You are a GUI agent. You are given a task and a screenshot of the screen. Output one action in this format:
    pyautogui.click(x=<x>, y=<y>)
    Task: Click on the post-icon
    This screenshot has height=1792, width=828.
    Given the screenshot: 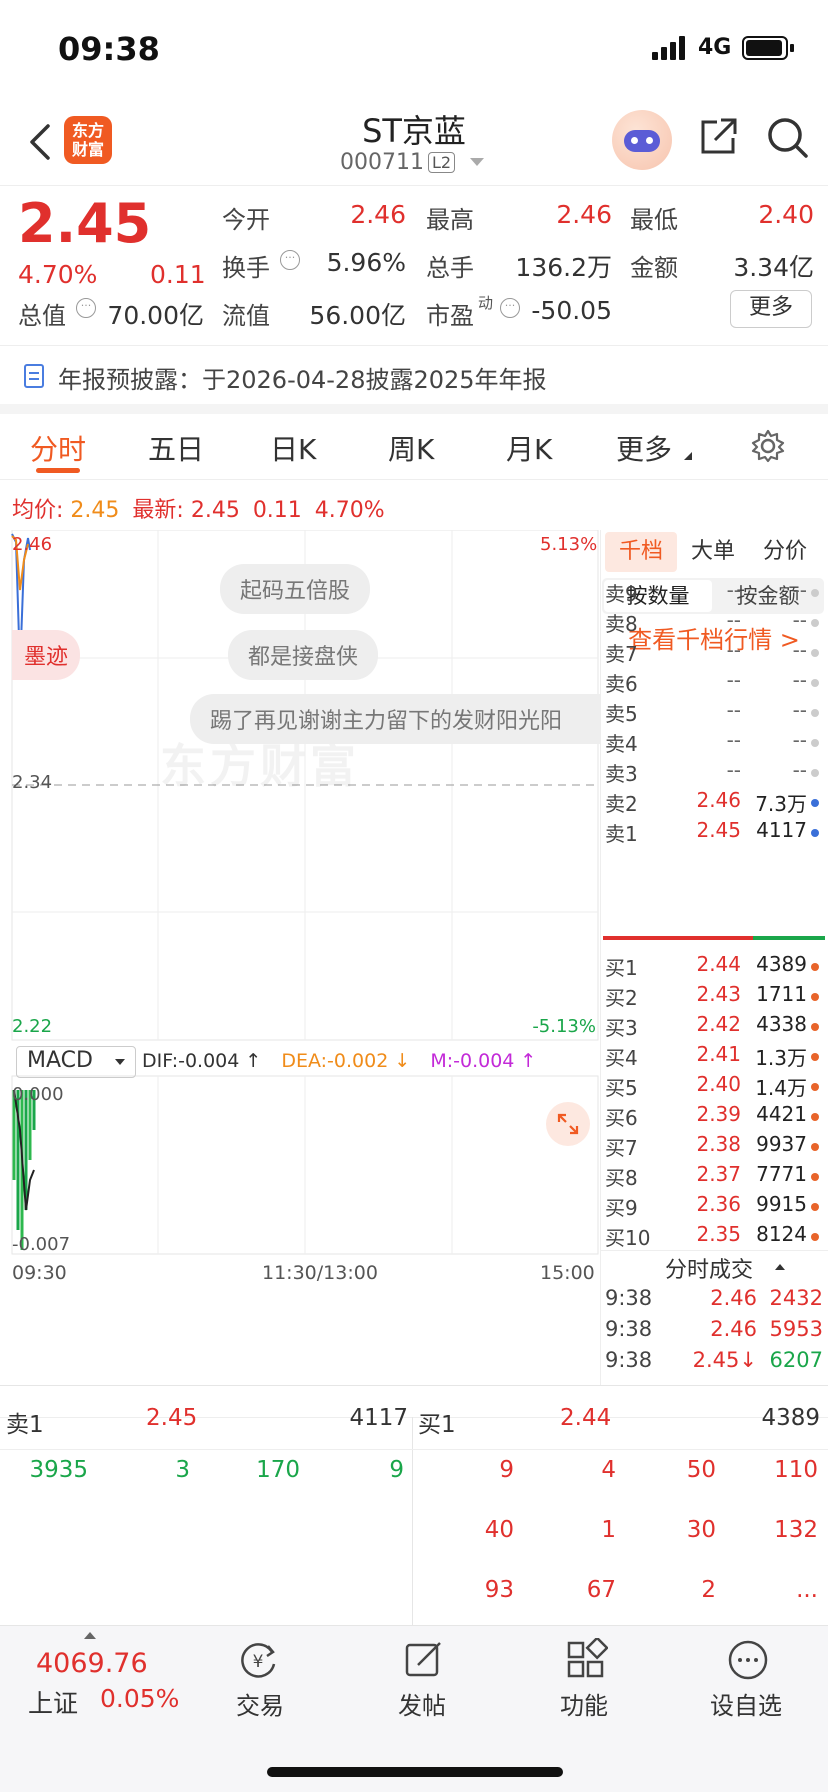 What is the action you would take?
    pyautogui.click(x=424, y=1660)
    